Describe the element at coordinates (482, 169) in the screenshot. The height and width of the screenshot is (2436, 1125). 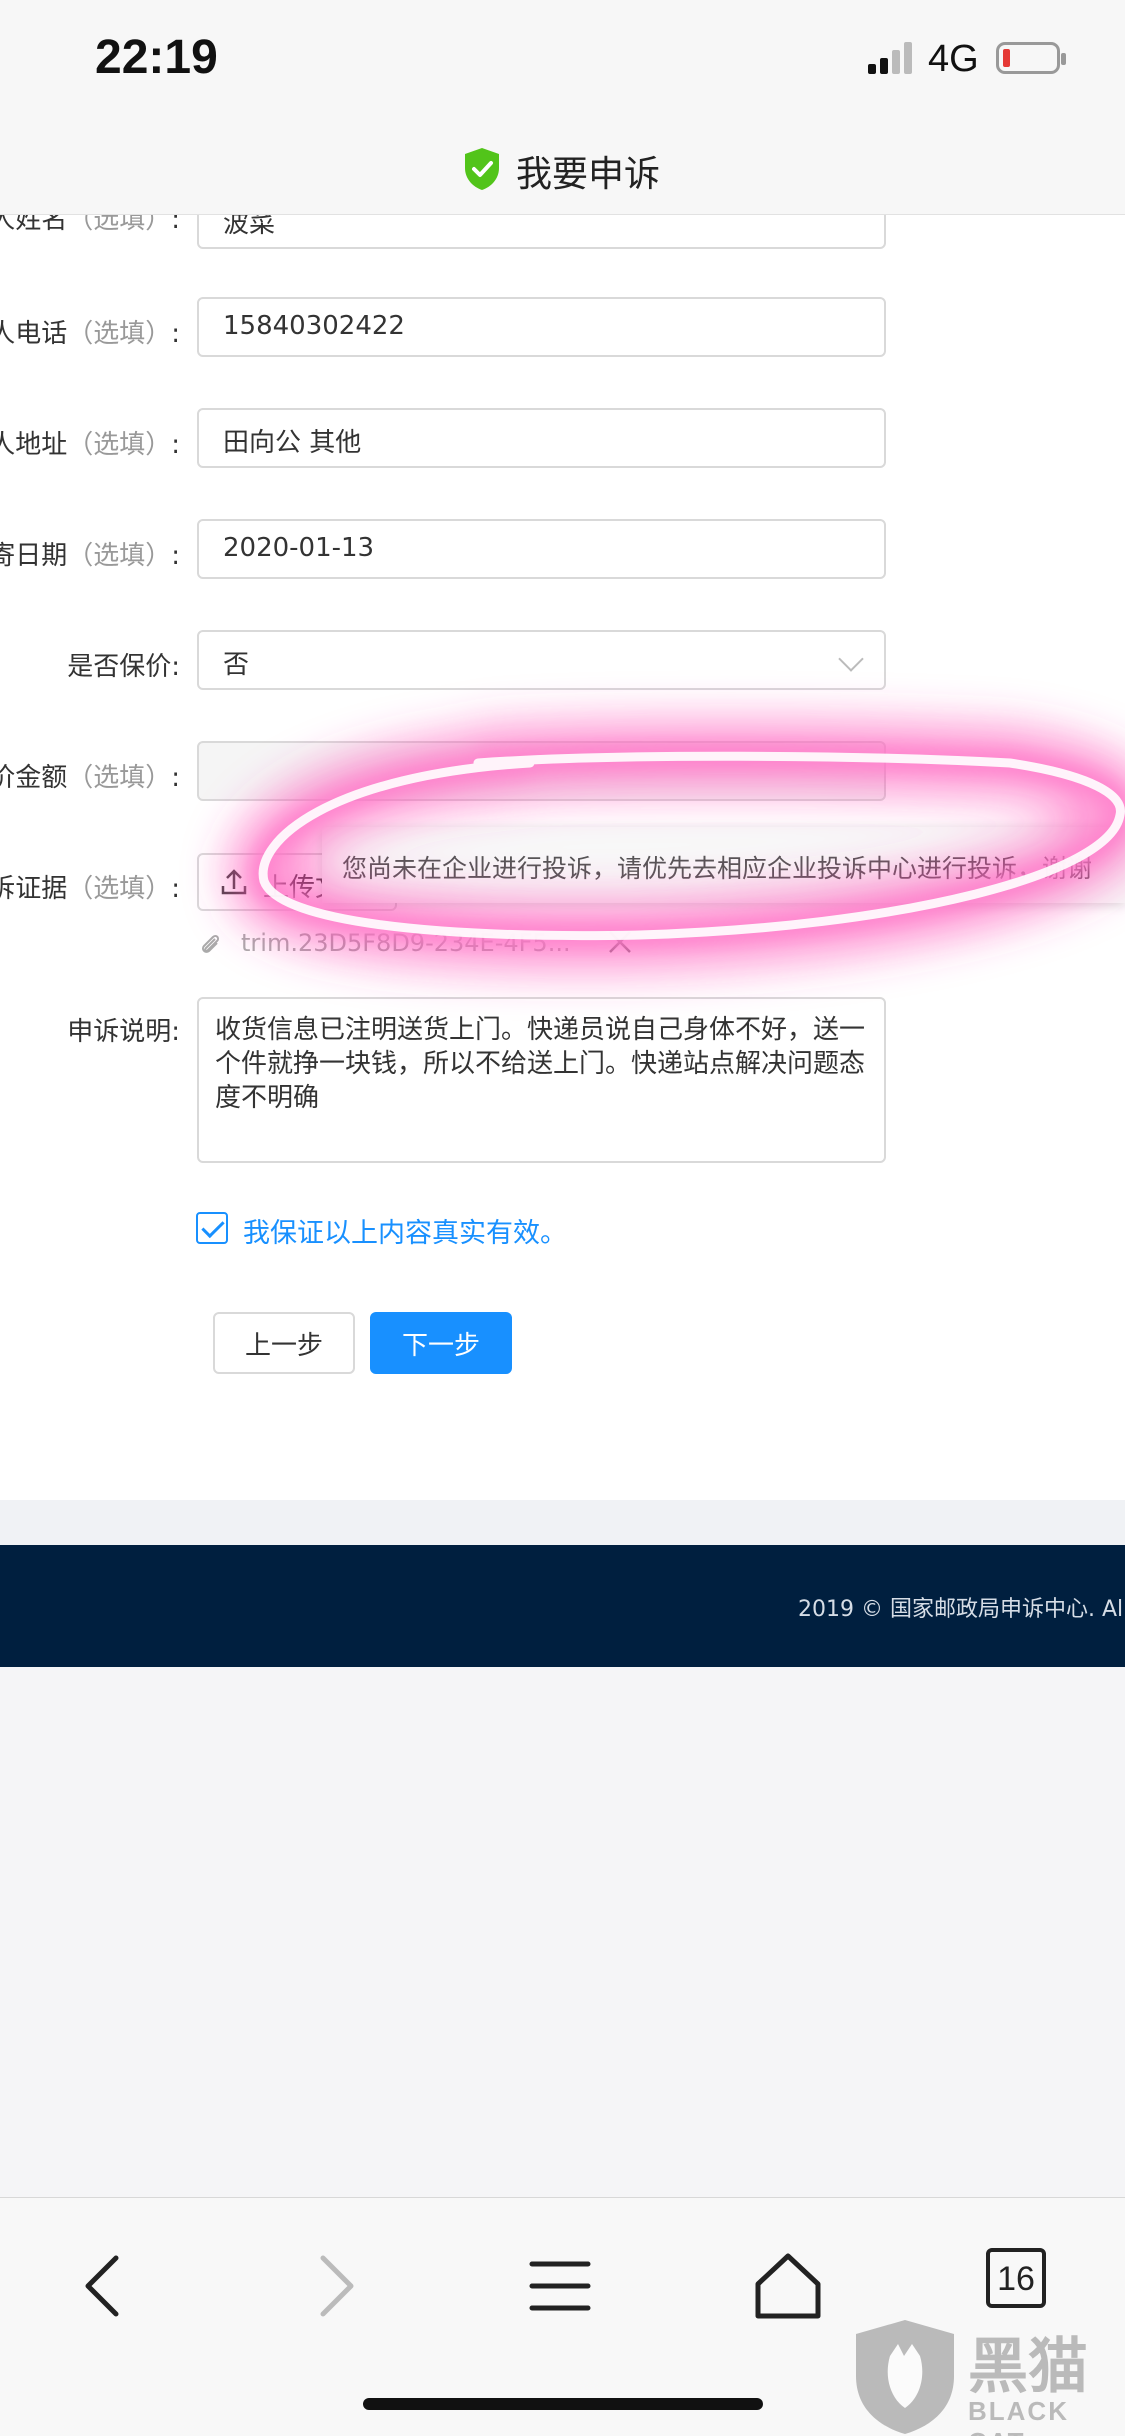
I see `shield-check-icon` at that location.